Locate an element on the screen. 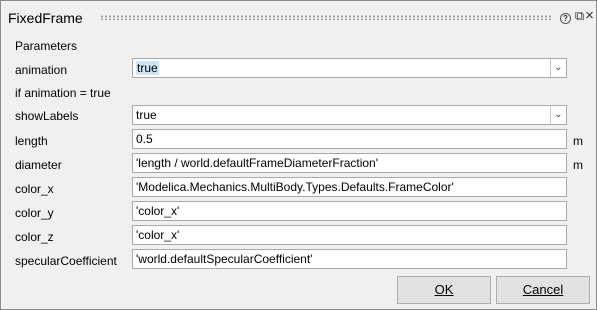  length-field: 0.5 is located at coordinates (349, 139).